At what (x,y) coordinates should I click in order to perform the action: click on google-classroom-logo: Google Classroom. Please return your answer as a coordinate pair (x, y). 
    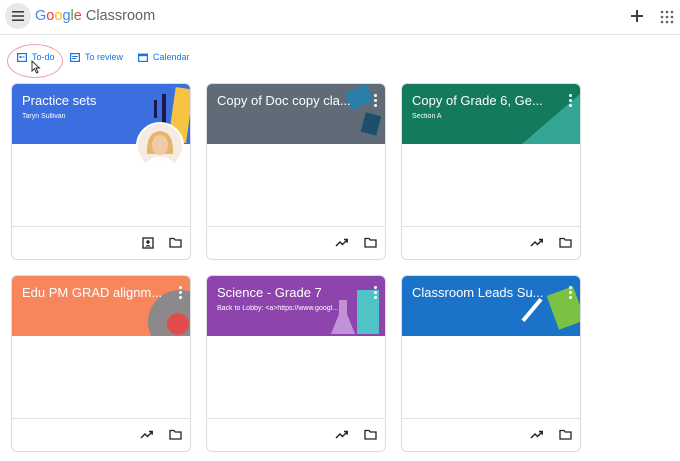
    Looking at the image, I should click on (95, 16).